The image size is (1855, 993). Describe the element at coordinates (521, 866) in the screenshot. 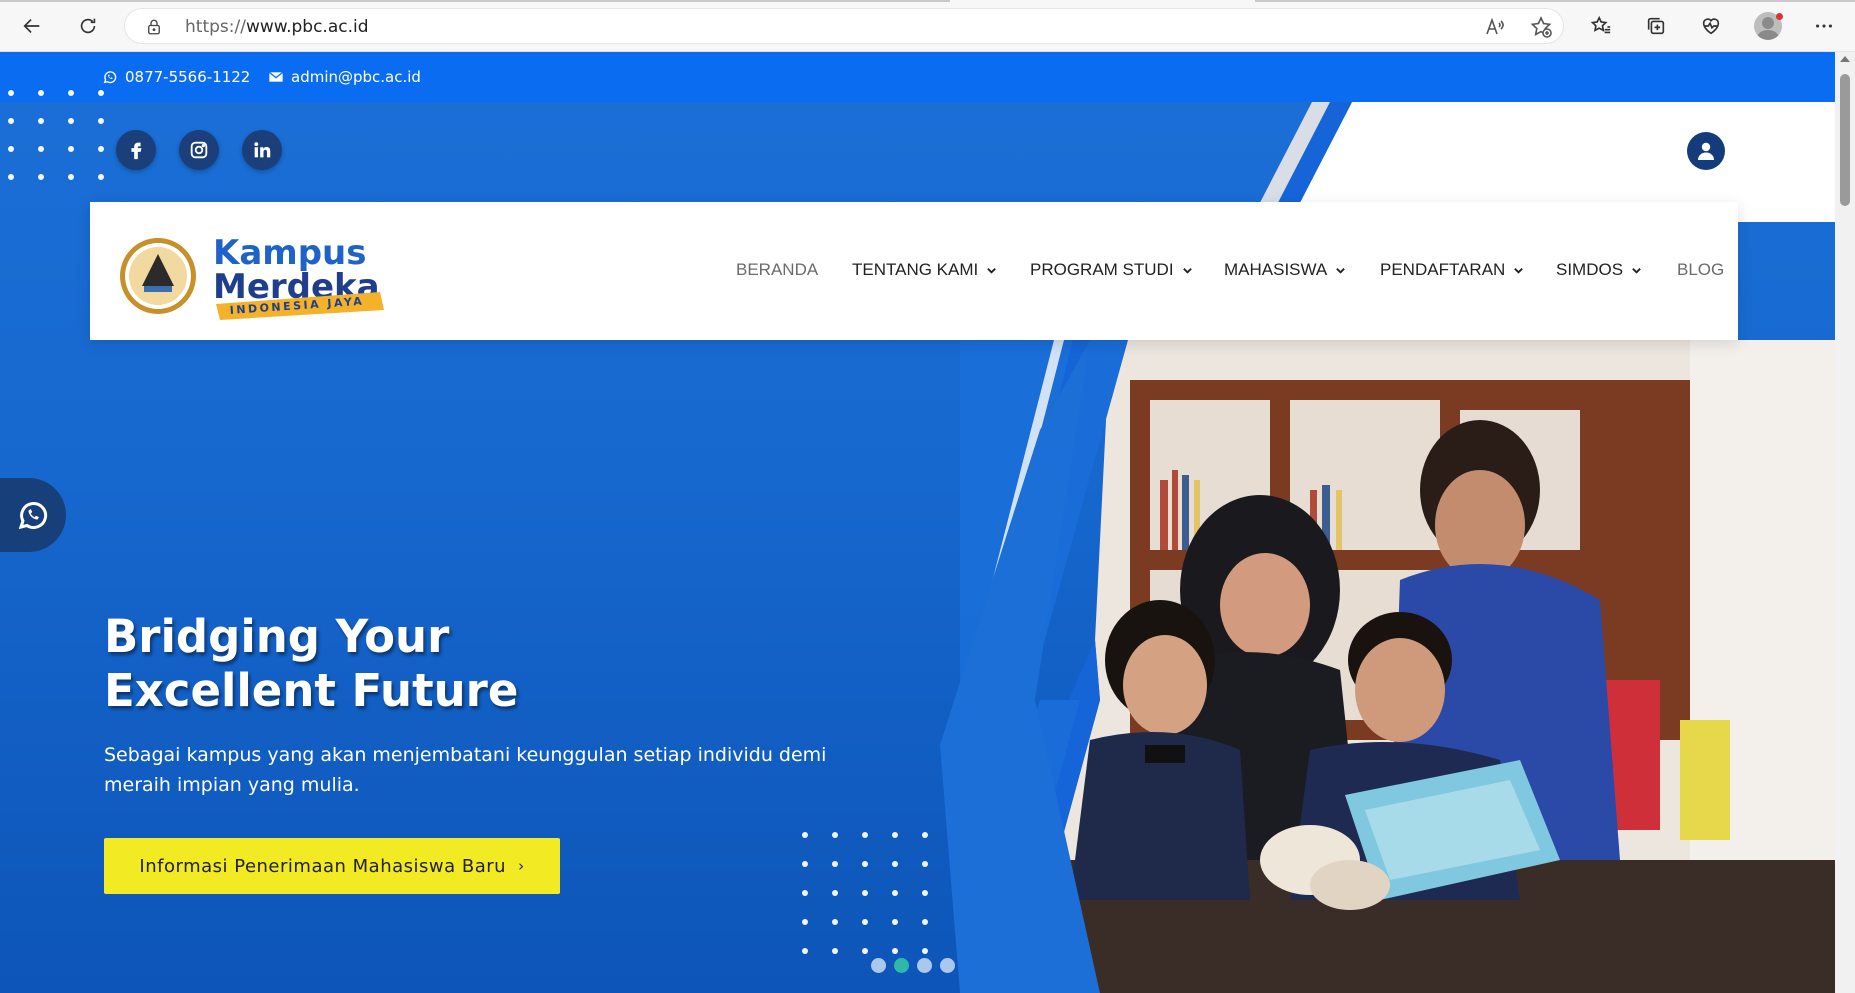

I see `chevron-right-icon: ›` at that location.